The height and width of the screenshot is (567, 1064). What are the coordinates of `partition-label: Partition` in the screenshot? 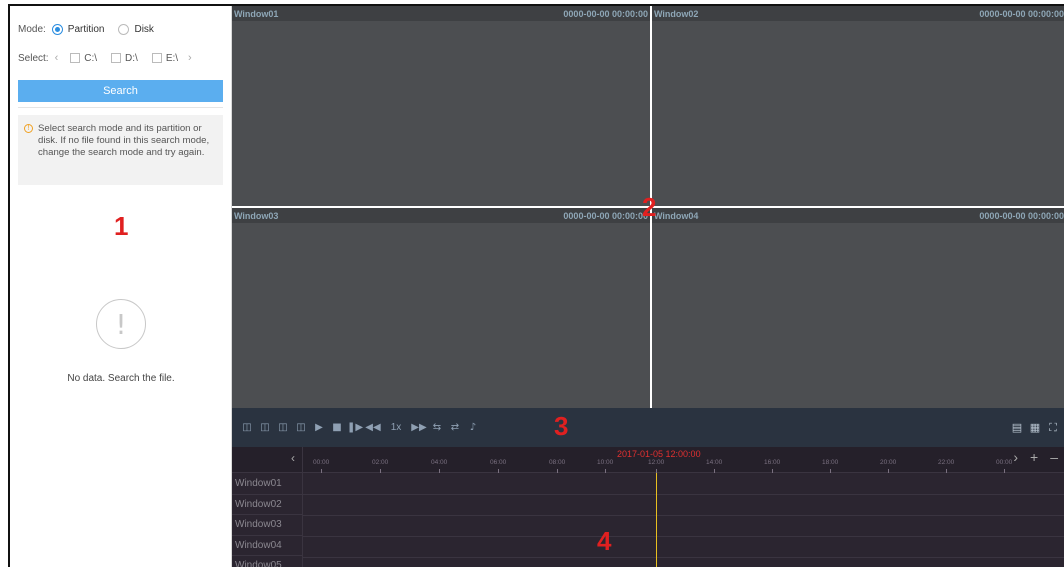 It's located at (86, 29).